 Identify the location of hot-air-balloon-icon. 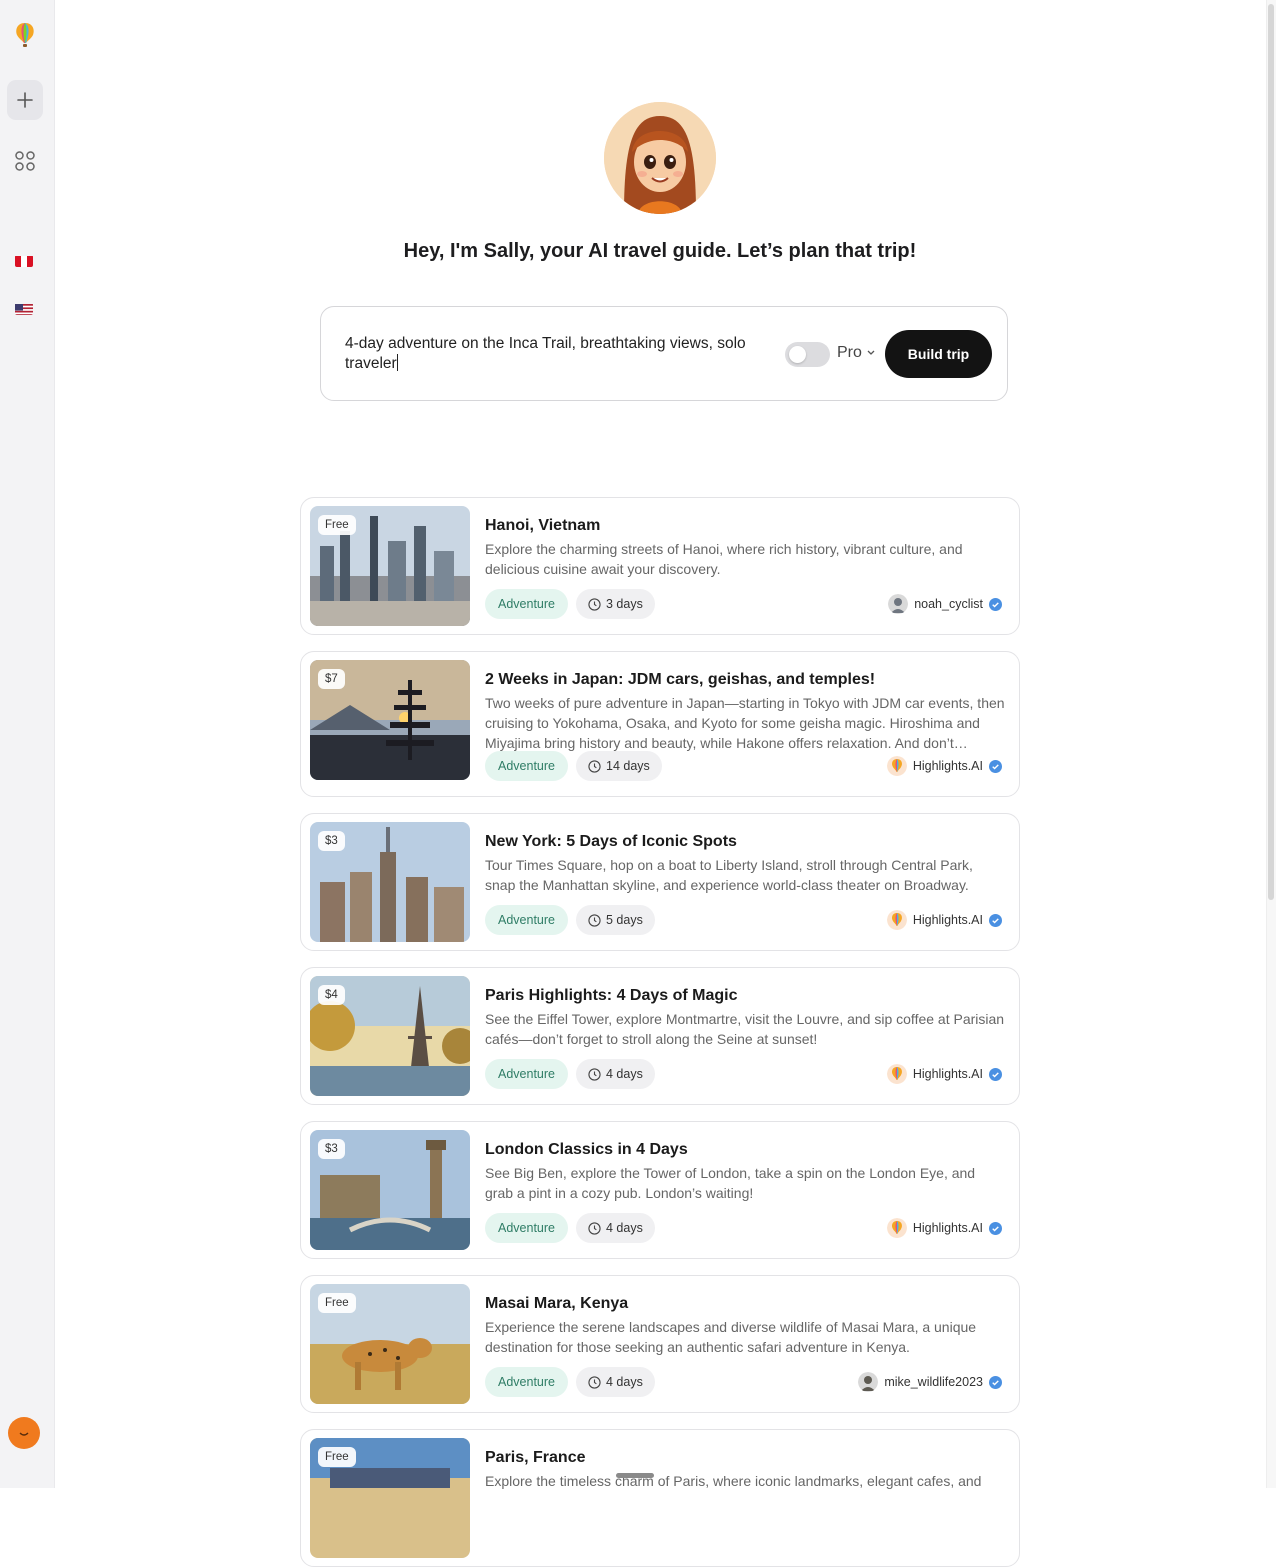
(25, 35).